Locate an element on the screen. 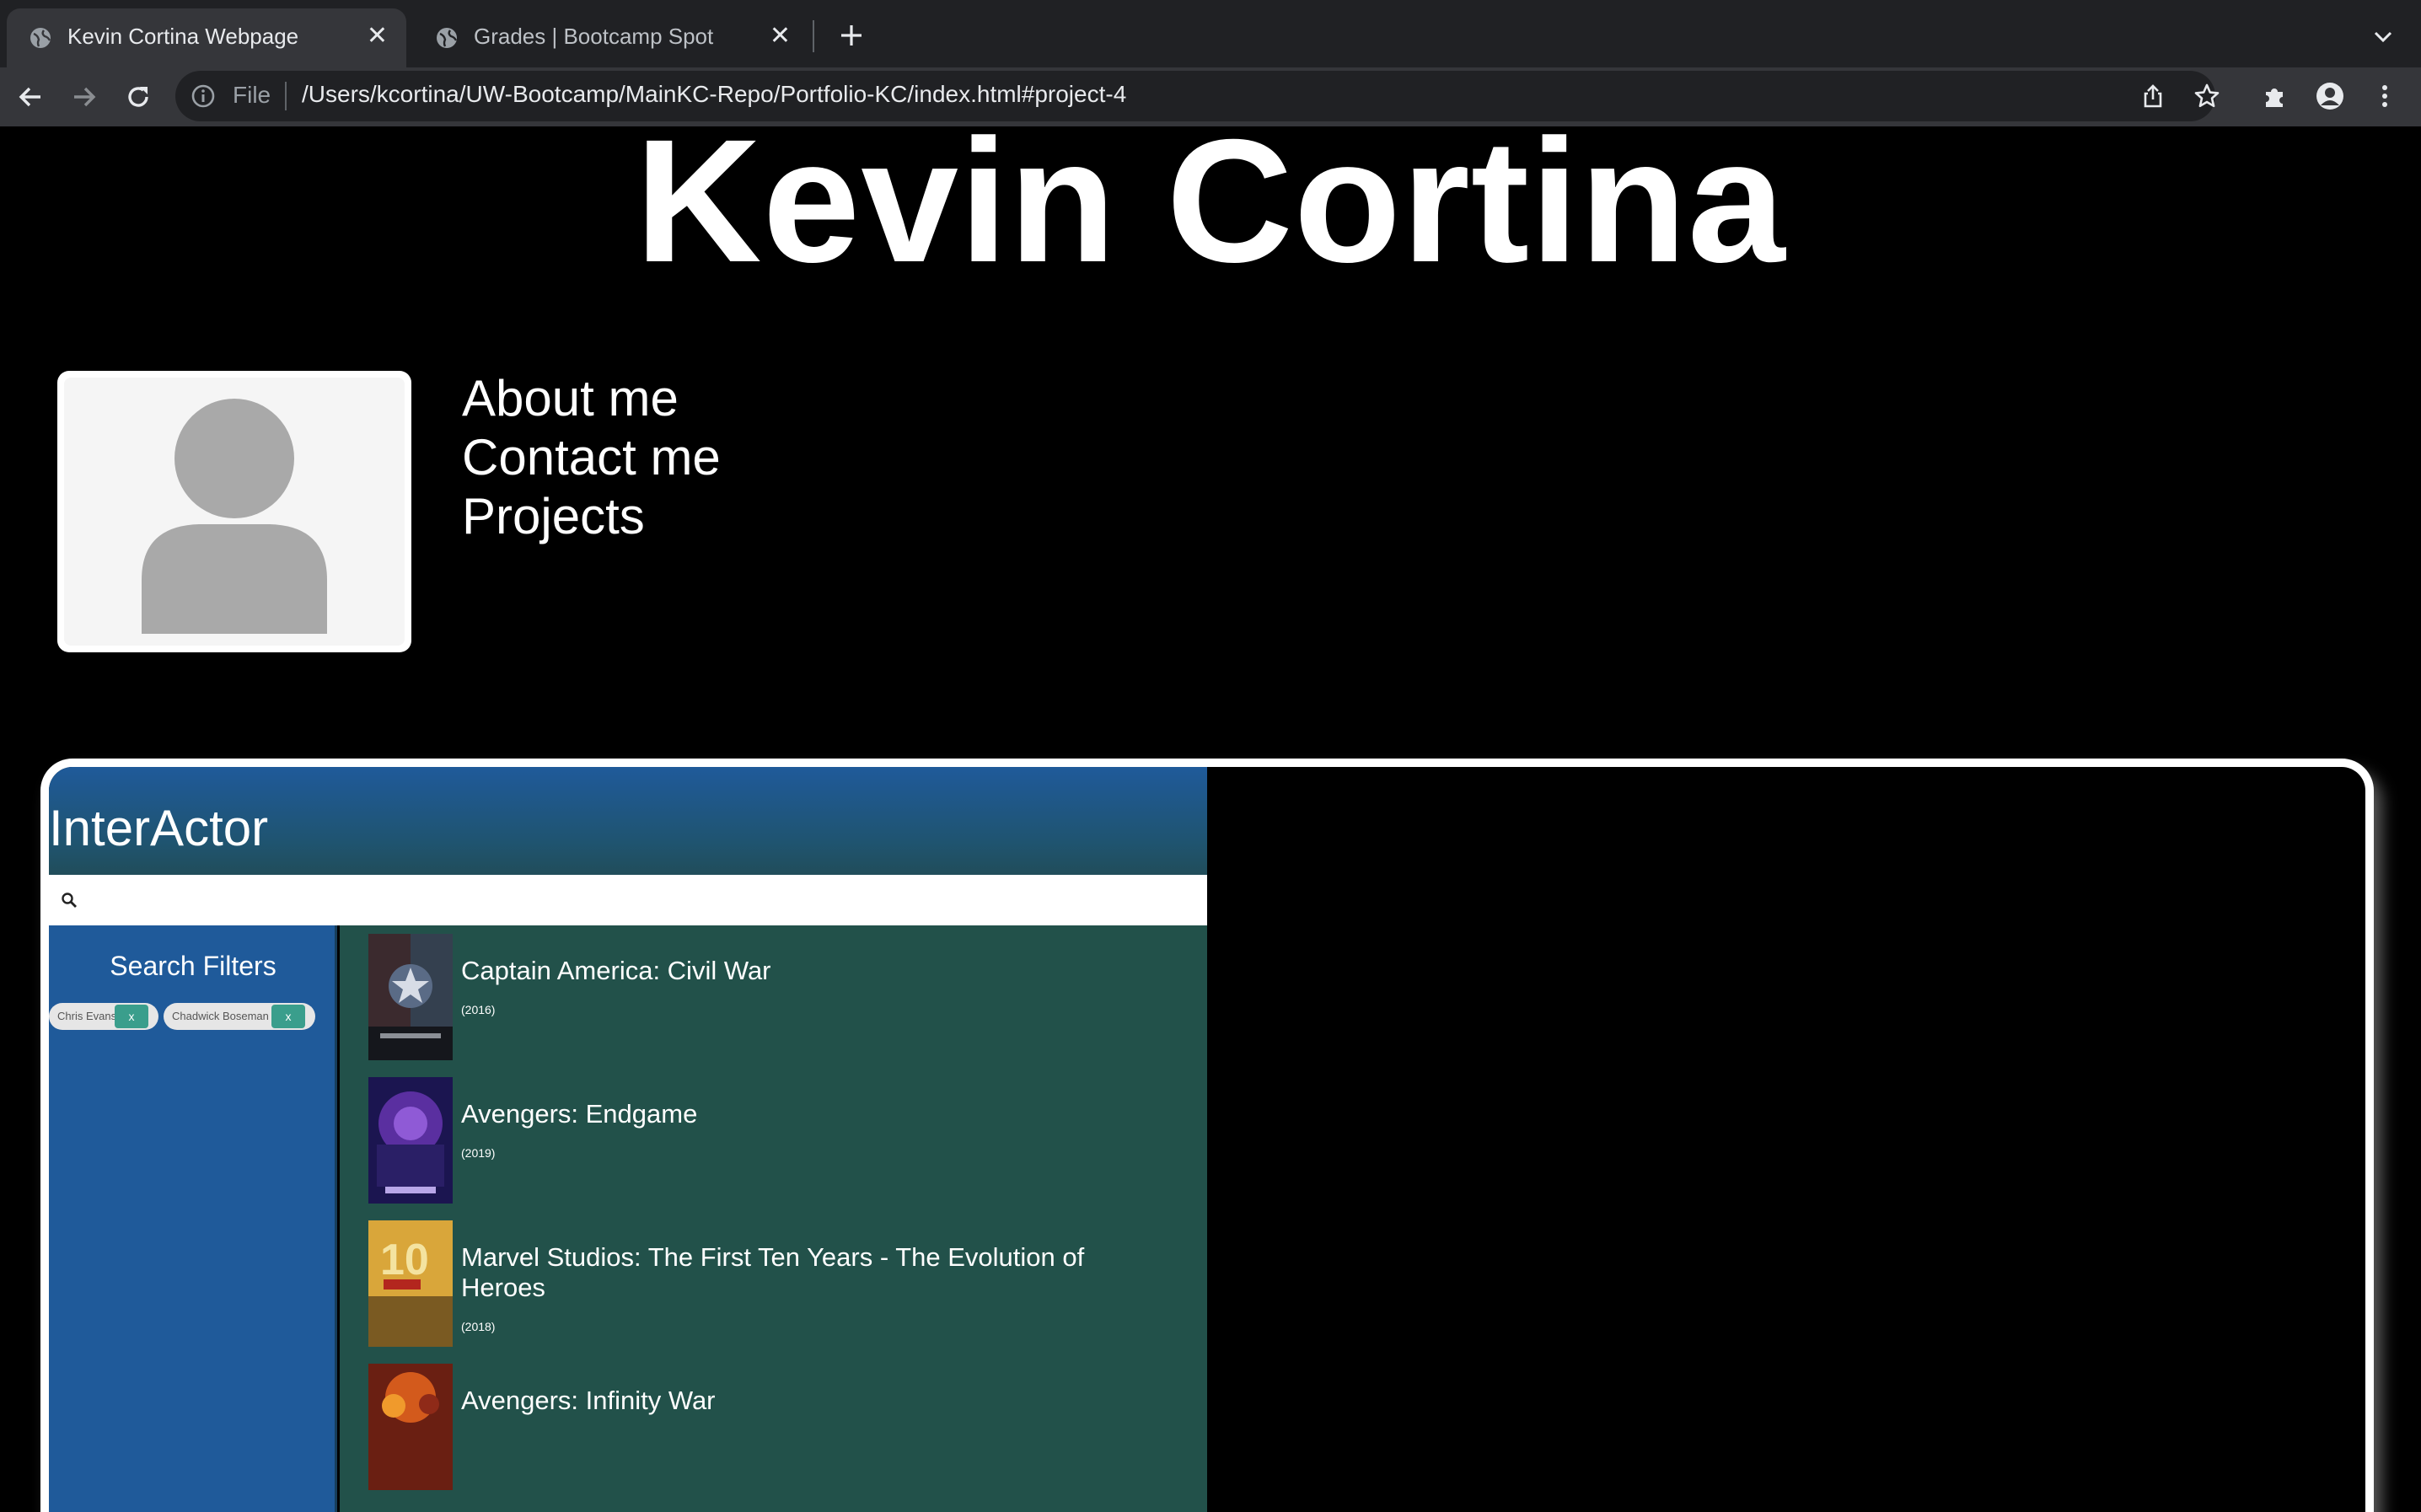  tab-title: Kevin Cortina Webpage is located at coordinates (183, 36).